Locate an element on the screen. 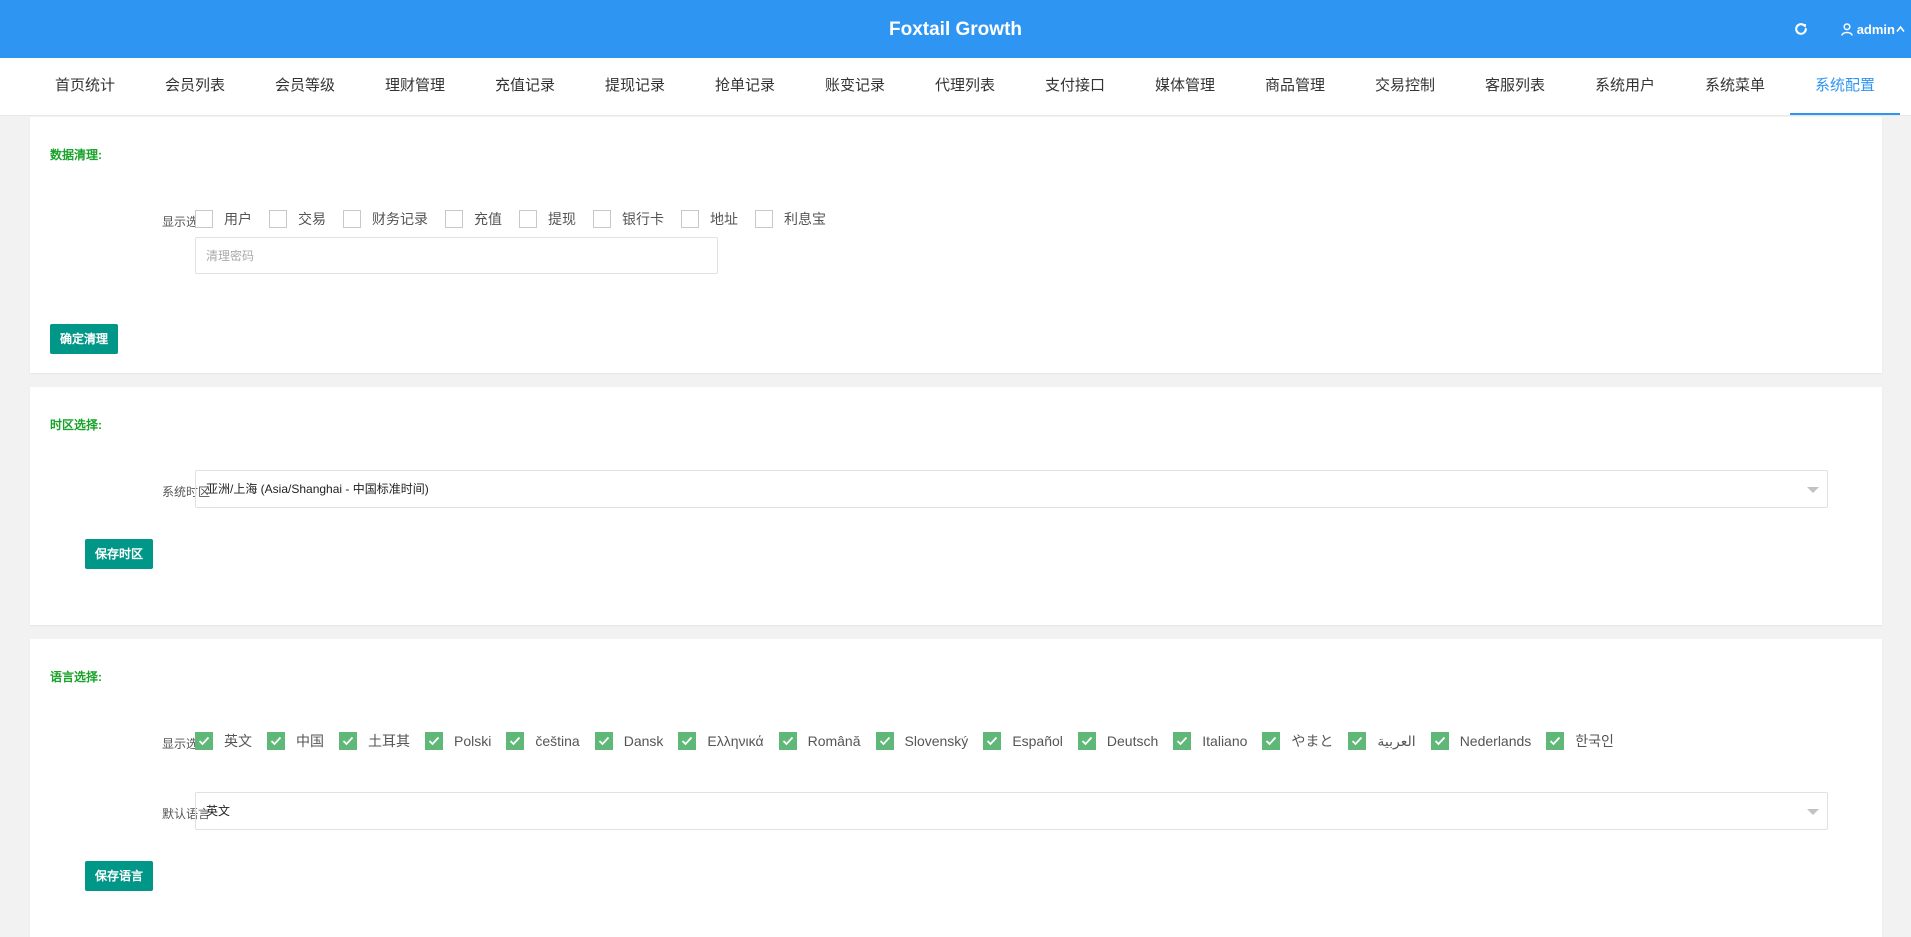 This screenshot has width=1911, height=937. checkbox-option: Dansk is located at coordinates (629, 741).